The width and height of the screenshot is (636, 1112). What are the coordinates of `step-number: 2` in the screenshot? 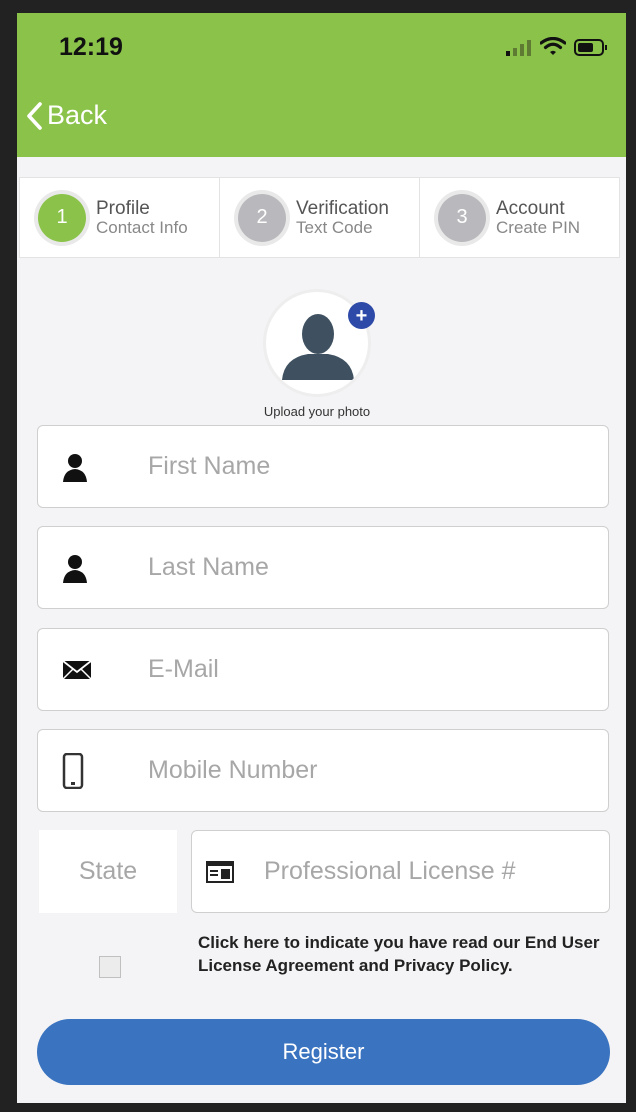 It's located at (262, 217).